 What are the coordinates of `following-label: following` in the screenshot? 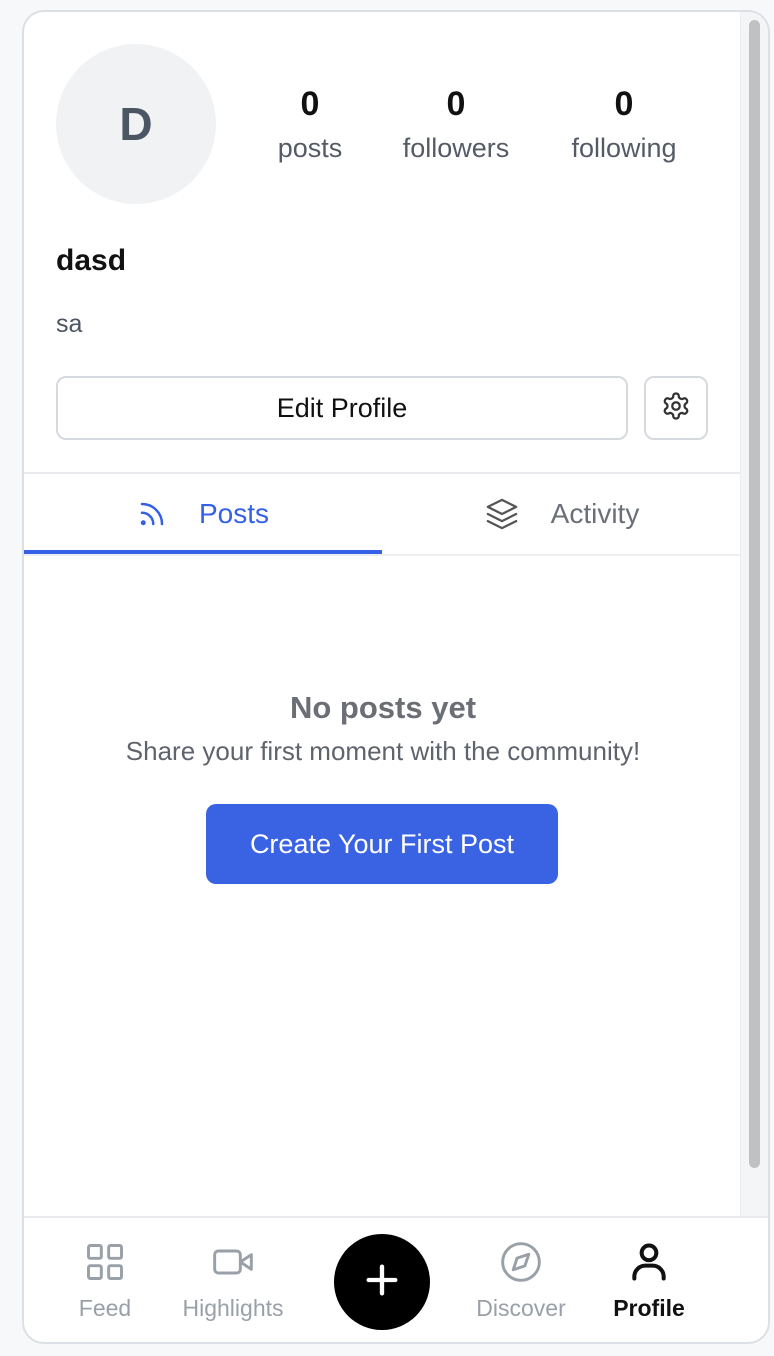 It's located at (624, 148).